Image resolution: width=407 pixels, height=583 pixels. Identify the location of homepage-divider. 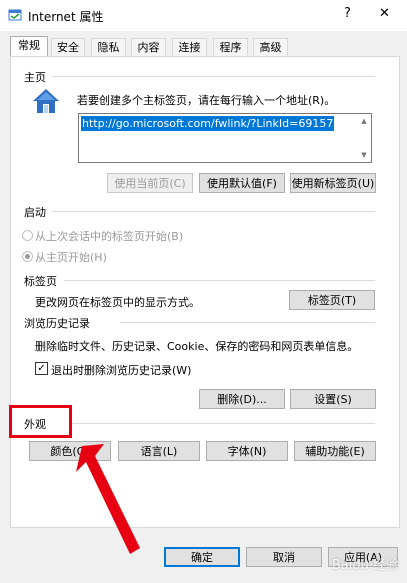
(213, 76).